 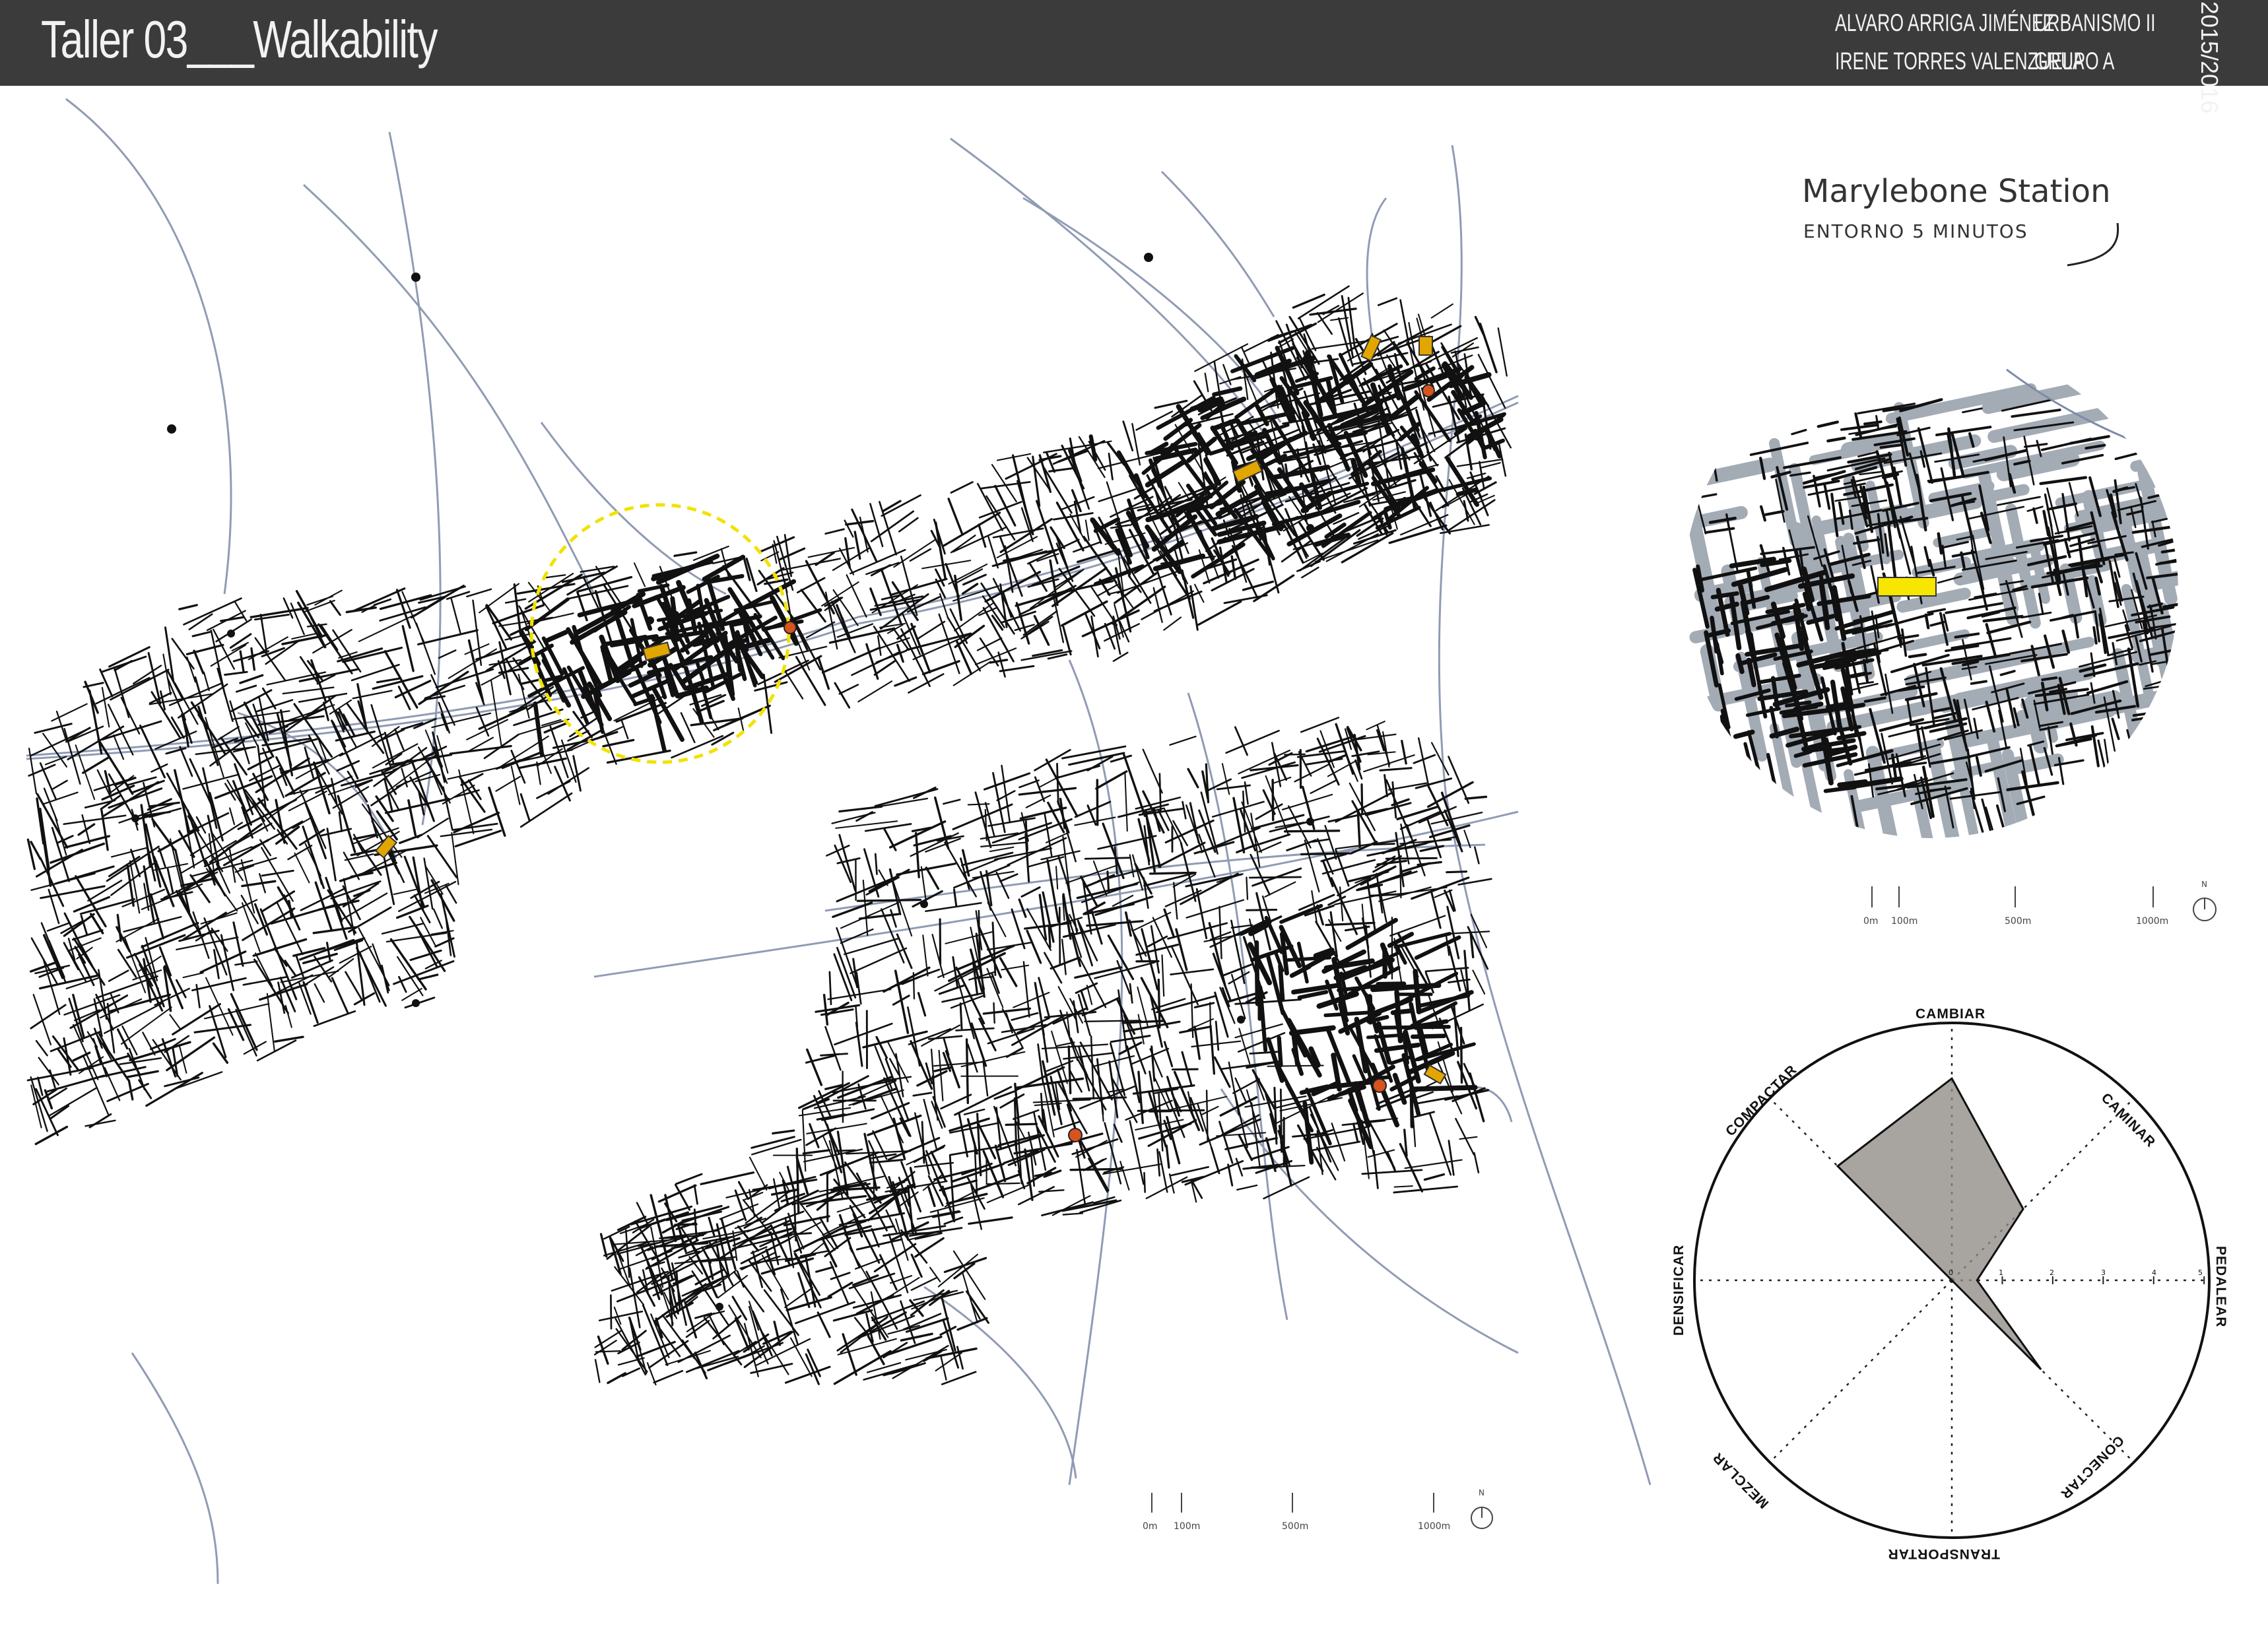 What do you see at coordinates (1871, 921) in the screenshot?
I see `inset-scale-label-0: 0m` at bounding box center [1871, 921].